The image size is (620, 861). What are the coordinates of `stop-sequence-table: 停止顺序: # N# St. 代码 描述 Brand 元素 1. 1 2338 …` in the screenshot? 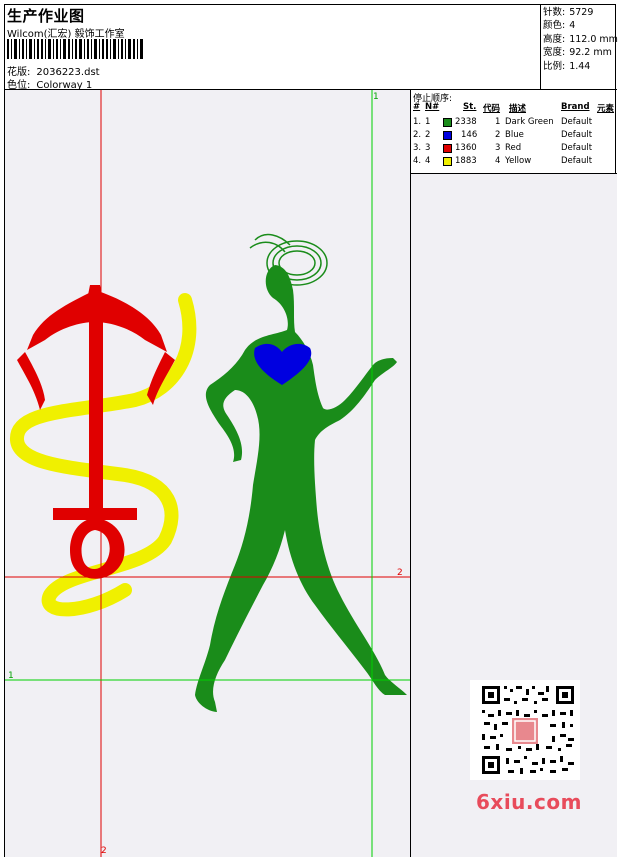 It's located at (513, 132).